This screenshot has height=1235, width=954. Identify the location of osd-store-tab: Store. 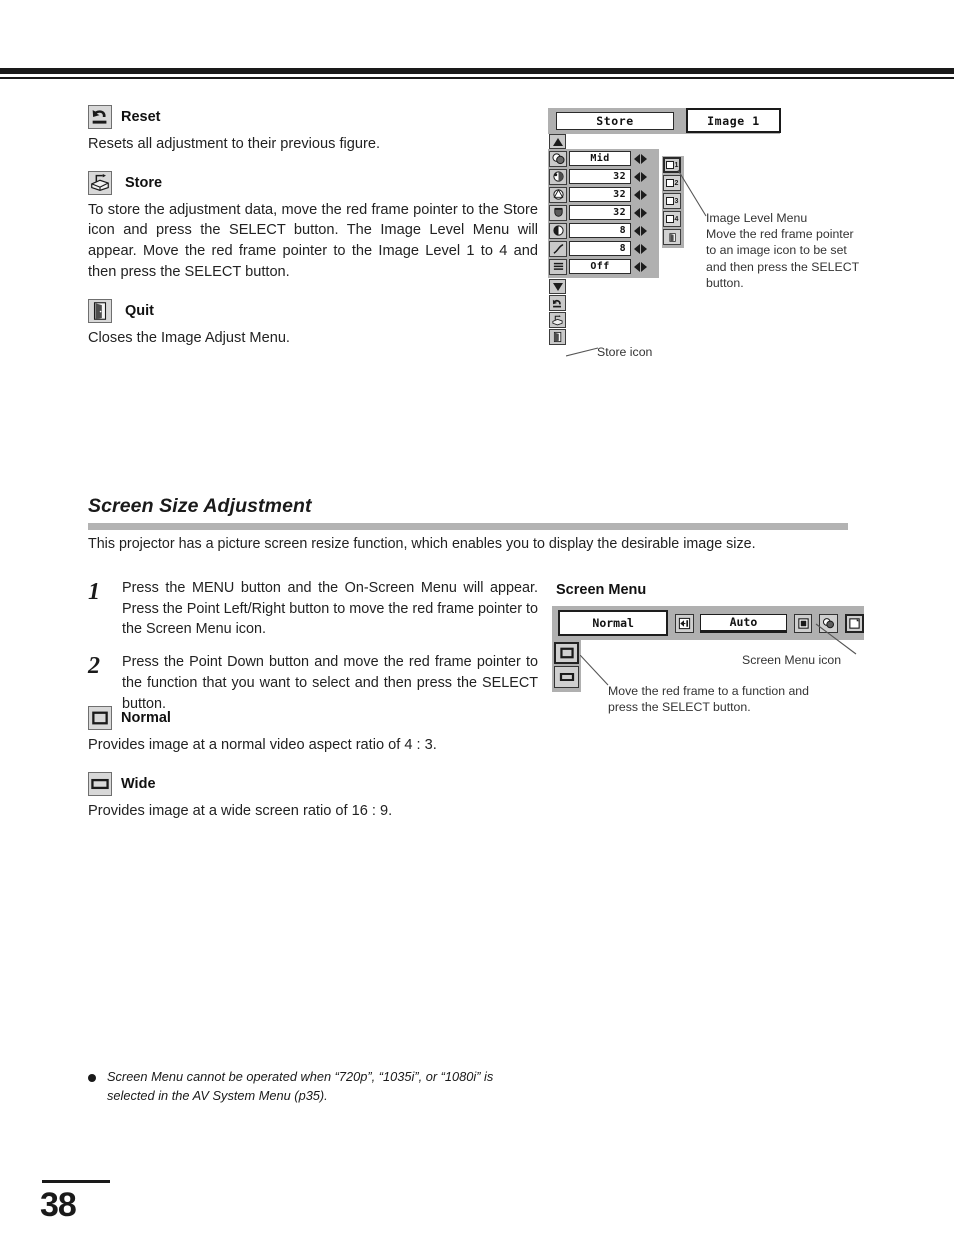
(615, 121).